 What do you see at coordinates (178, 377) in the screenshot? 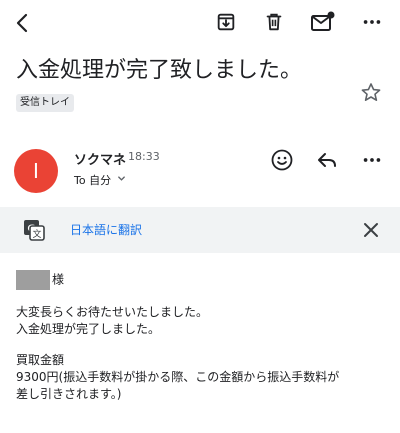
I see `body-line-4: 9300円(振込手数料が掛かる際、この金額から振込手数料が` at bounding box center [178, 377].